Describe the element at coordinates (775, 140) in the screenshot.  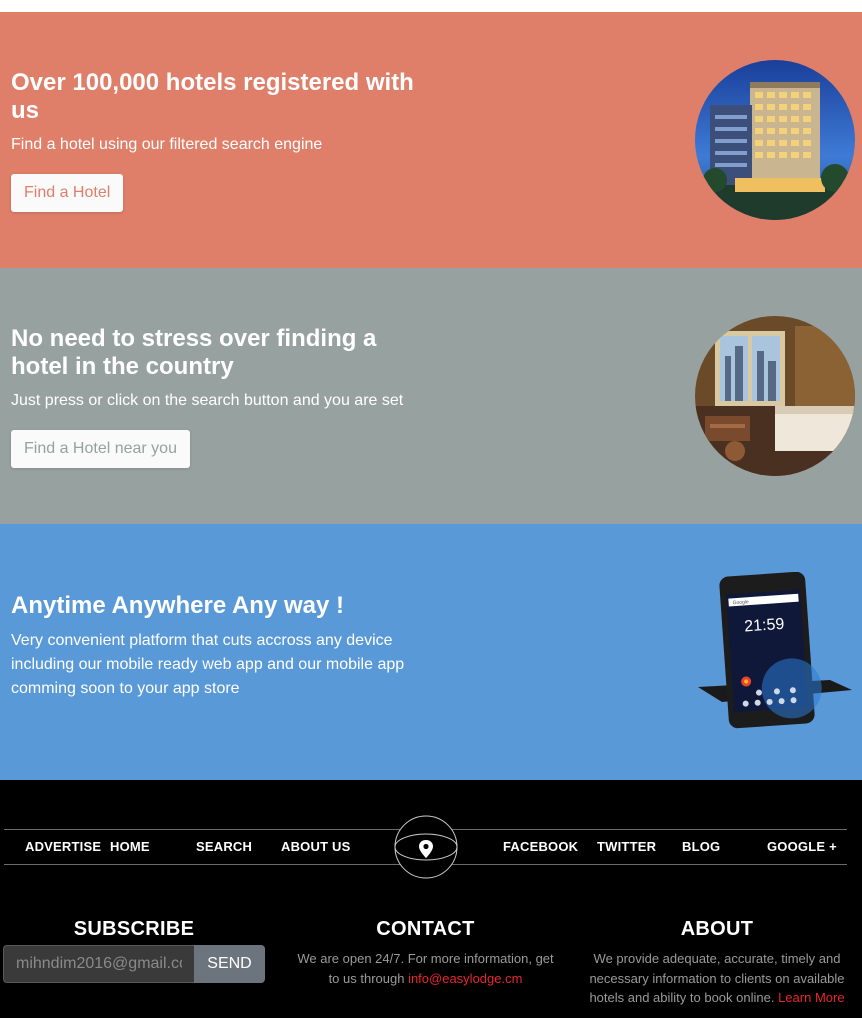
I see `hotel-exterior-image` at that location.